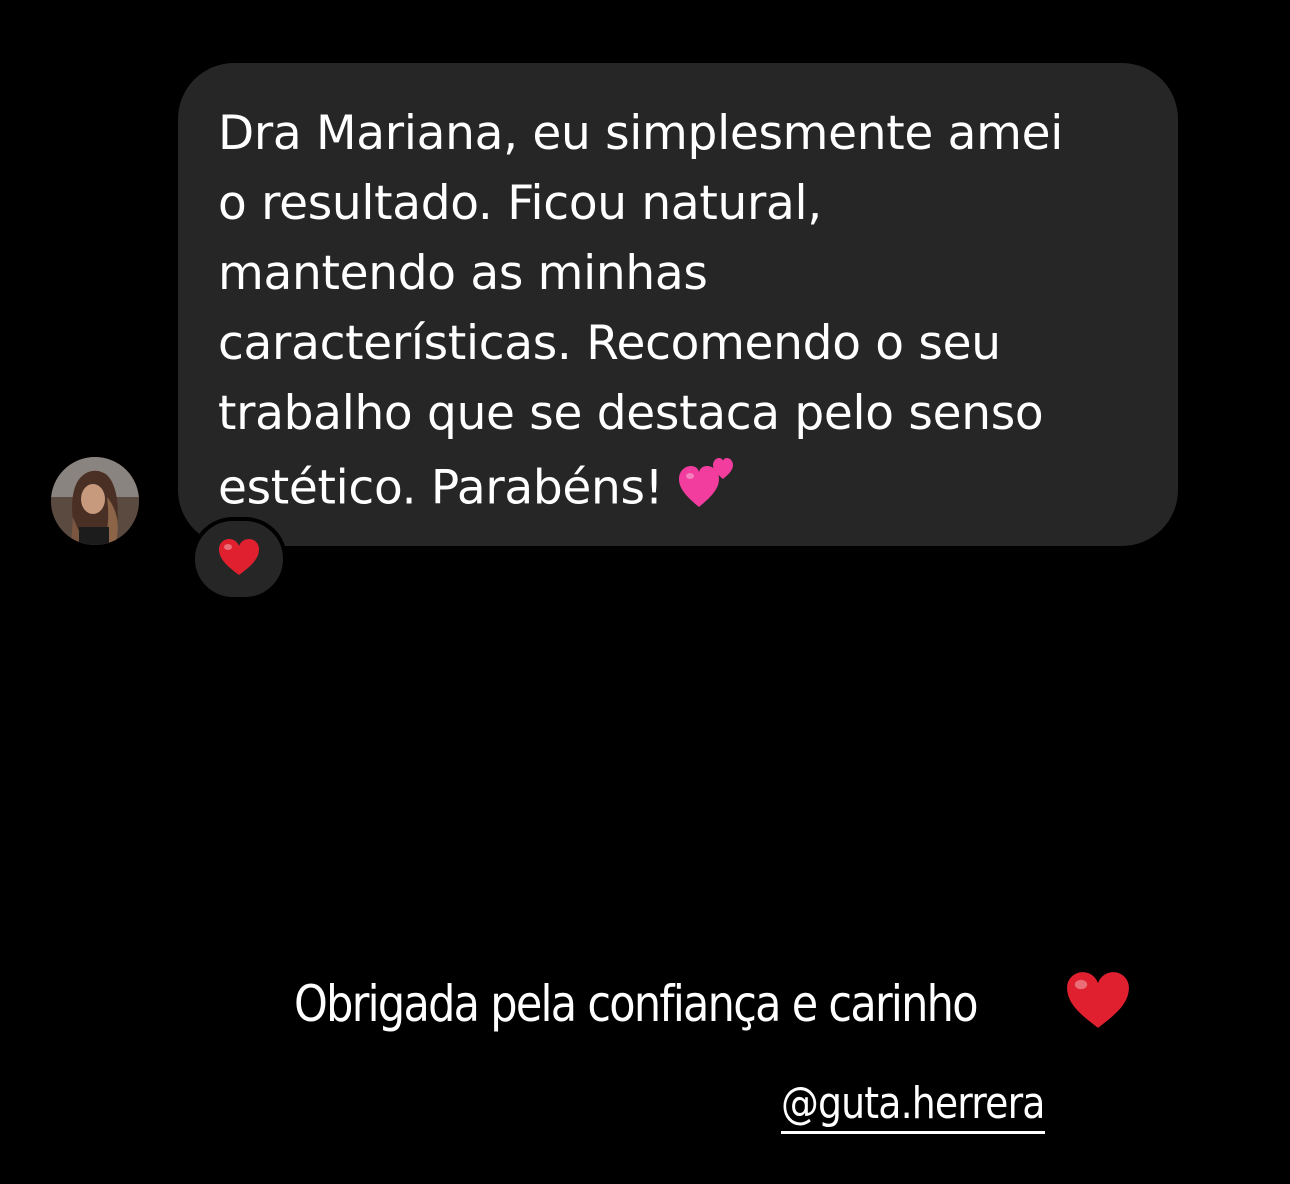  I want to click on mention-link: @guta.herrera, so click(913, 1106).